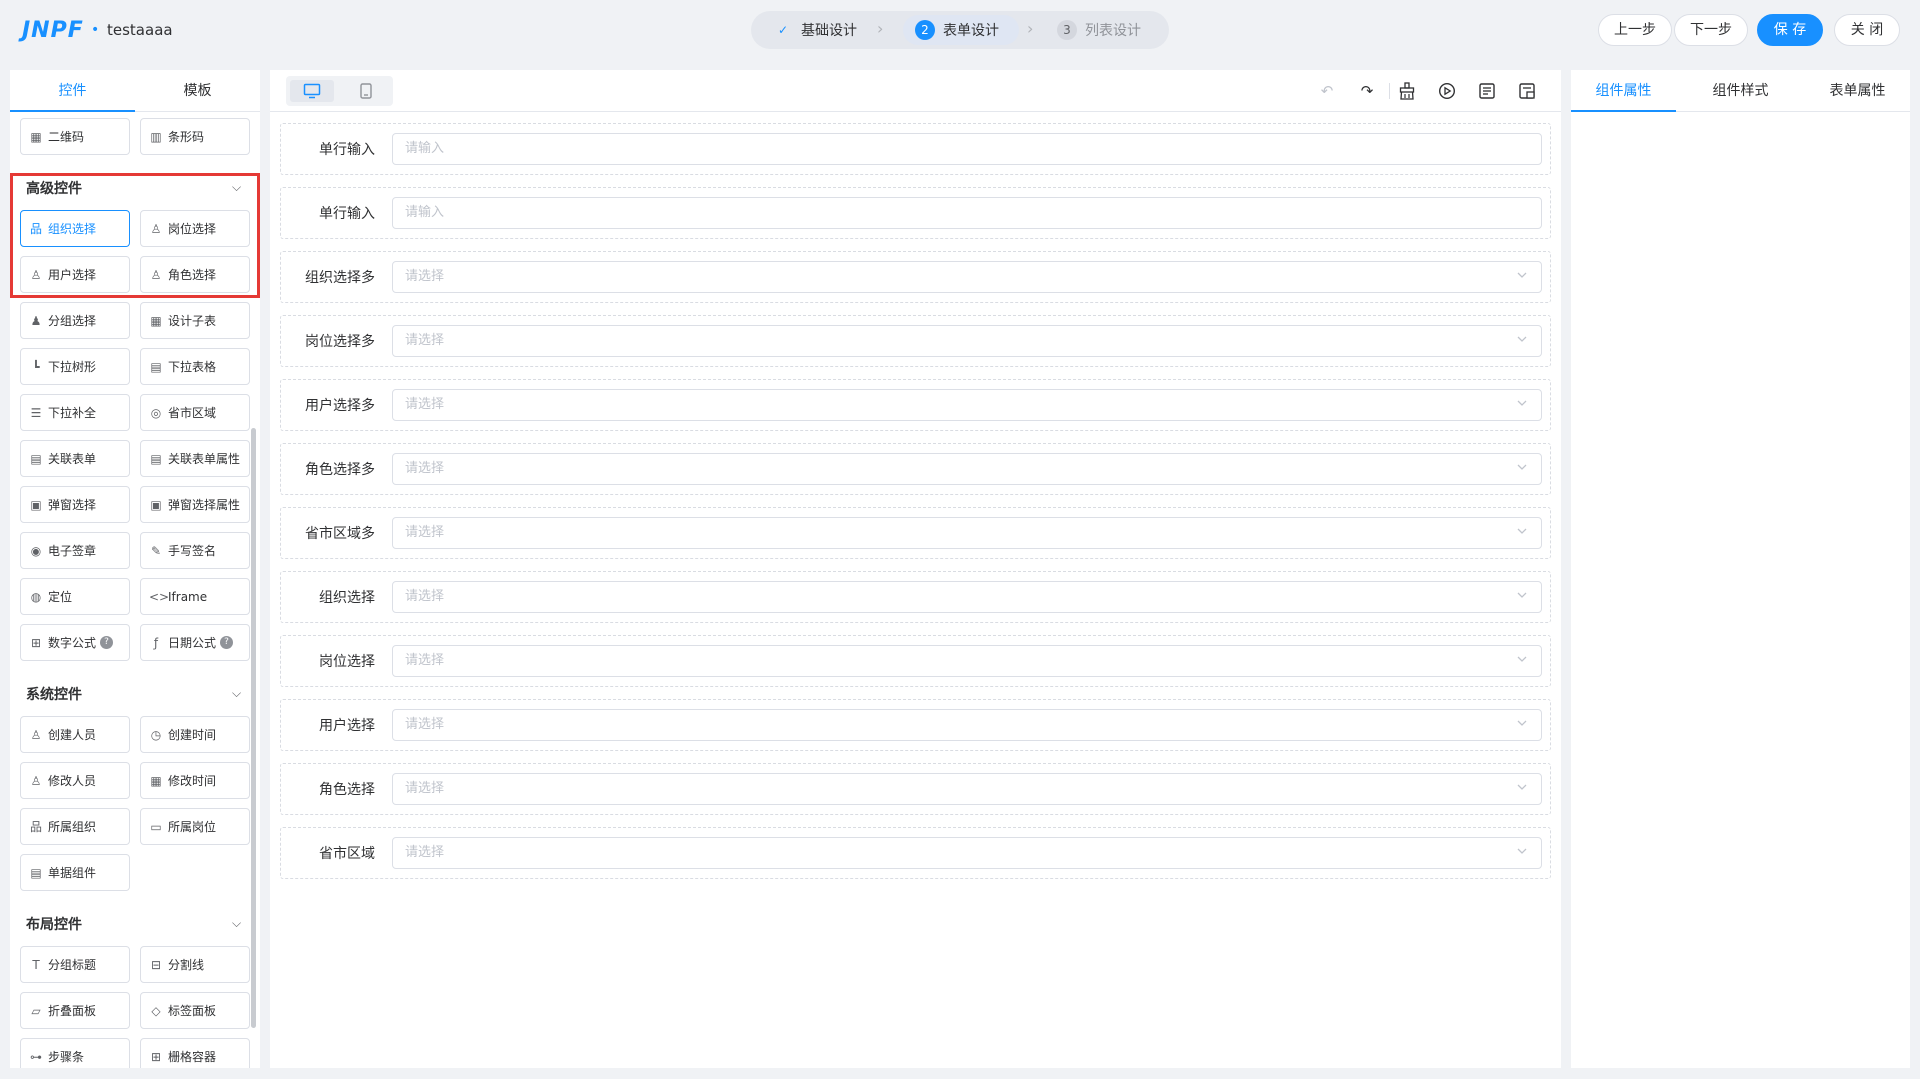 This screenshot has width=1920, height=1079. I want to click on clock-icon: ◷, so click(156, 734).